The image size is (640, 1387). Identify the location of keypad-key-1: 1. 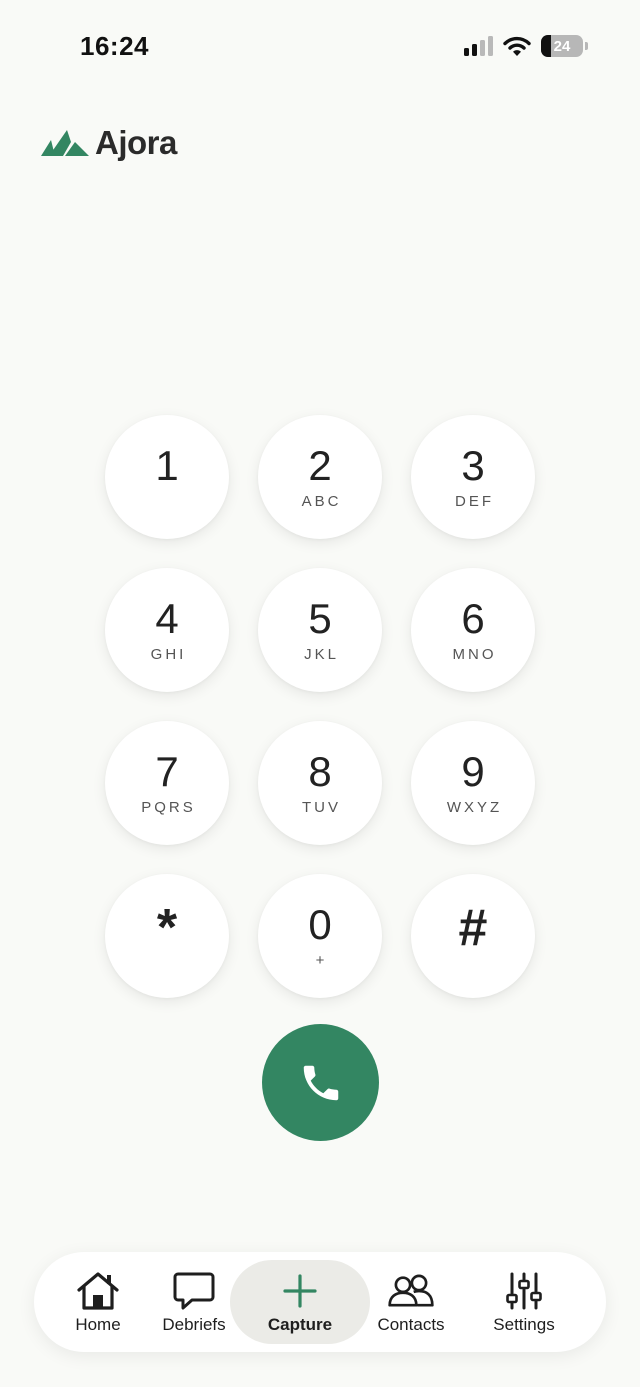
(167, 477).